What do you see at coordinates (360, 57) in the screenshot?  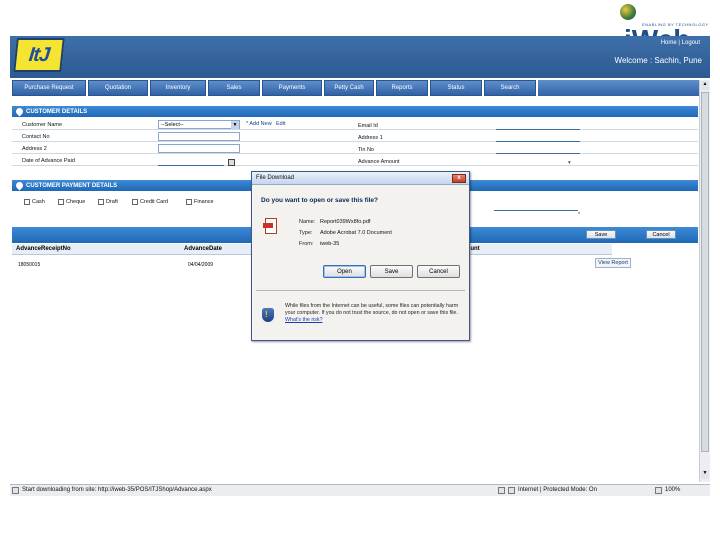 I see `app-header: ItJ Home | Logout Welcome : Sachin, Pune` at bounding box center [360, 57].